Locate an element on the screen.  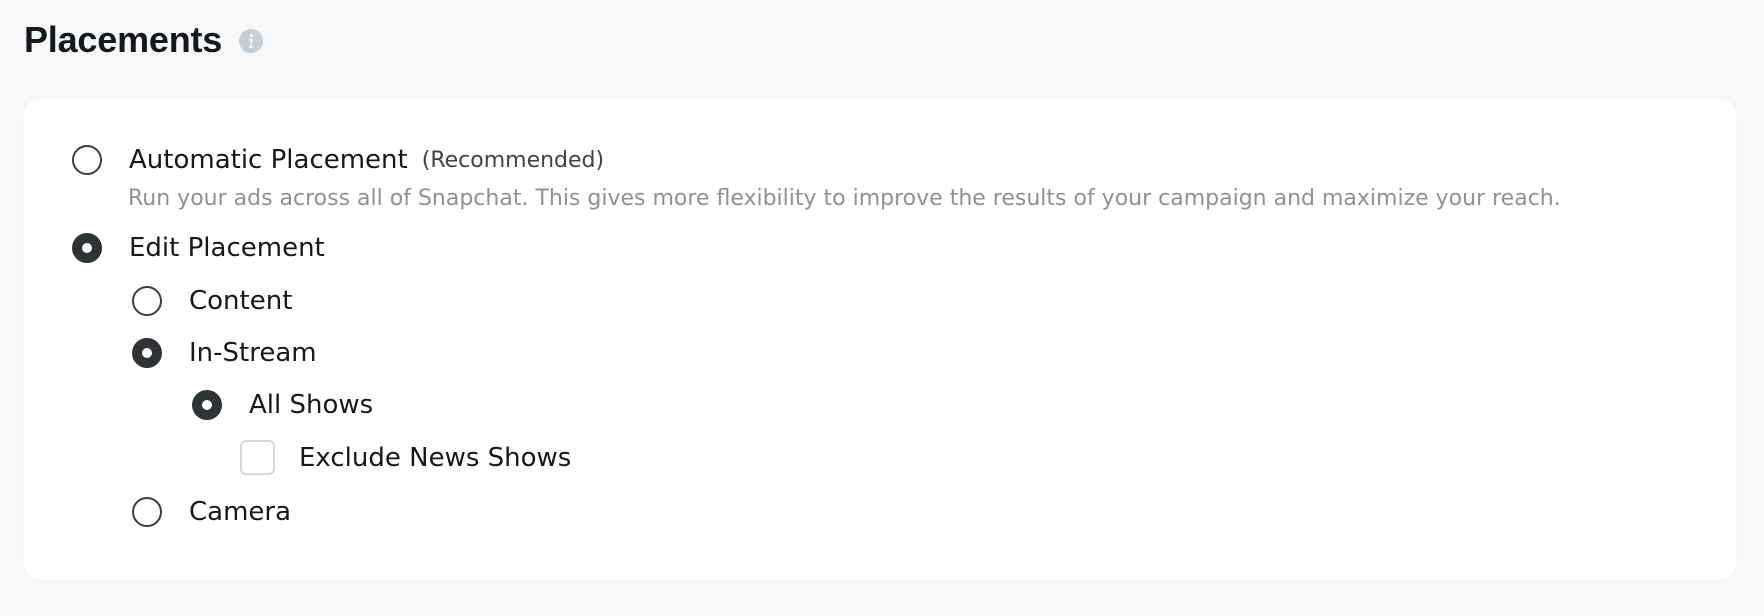
all-shows-option: All Shows is located at coordinates (282, 405).